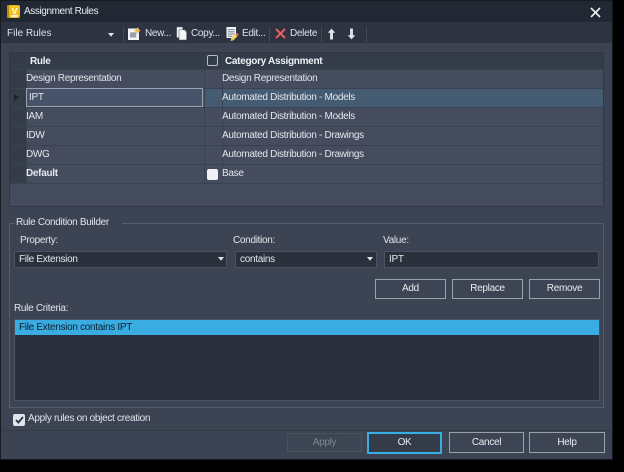  What do you see at coordinates (15, 11) in the screenshot?
I see `svg-text: V` at bounding box center [15, 11].